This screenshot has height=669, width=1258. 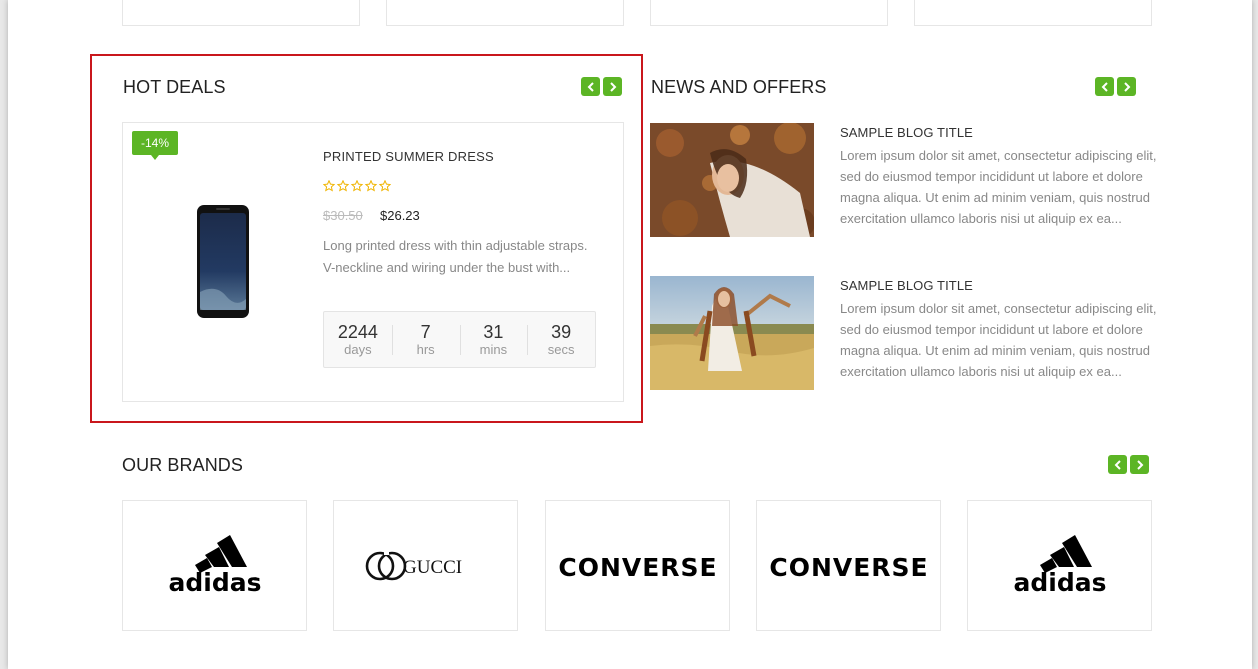 I want to click on countdown-label: secs, so click(x=561, y=349).